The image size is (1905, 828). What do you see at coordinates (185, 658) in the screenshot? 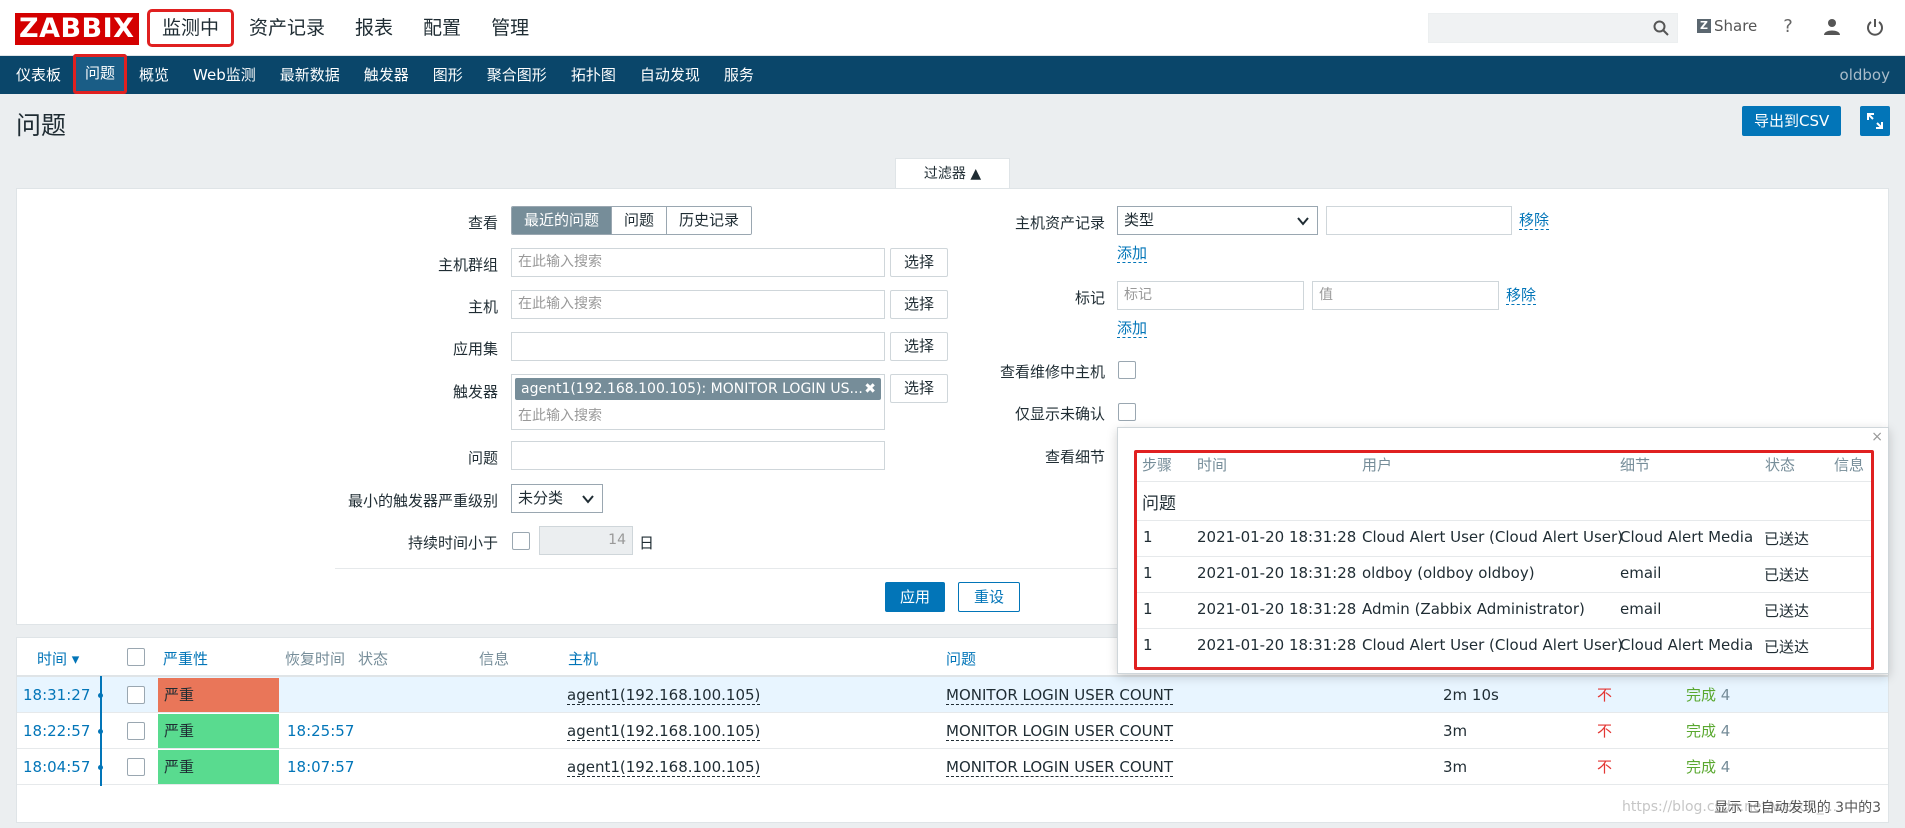
I see `header-severity: 严重性` at bounding box center [185, 658].